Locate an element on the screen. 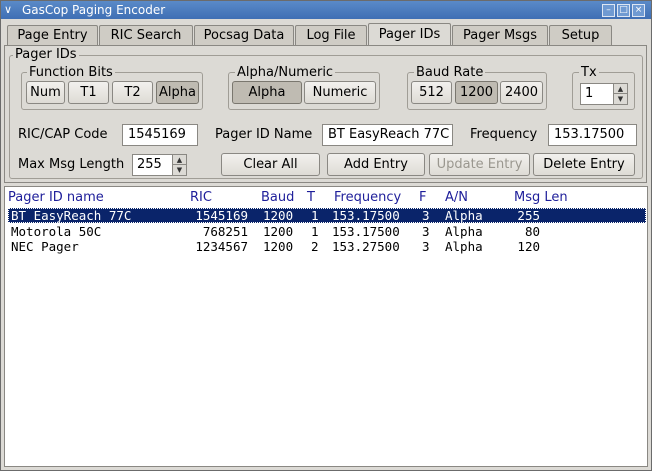 The height and width of the screenshot is (471, 652). column-header-msg-len: Msg Len is located at coordinates (541, 198).